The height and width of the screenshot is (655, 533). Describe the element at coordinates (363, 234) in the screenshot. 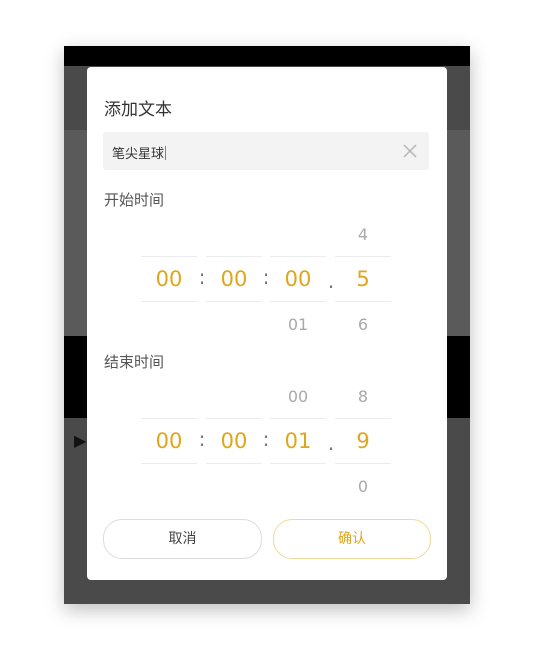

I see `start-fraction-prev: 4` at that location.